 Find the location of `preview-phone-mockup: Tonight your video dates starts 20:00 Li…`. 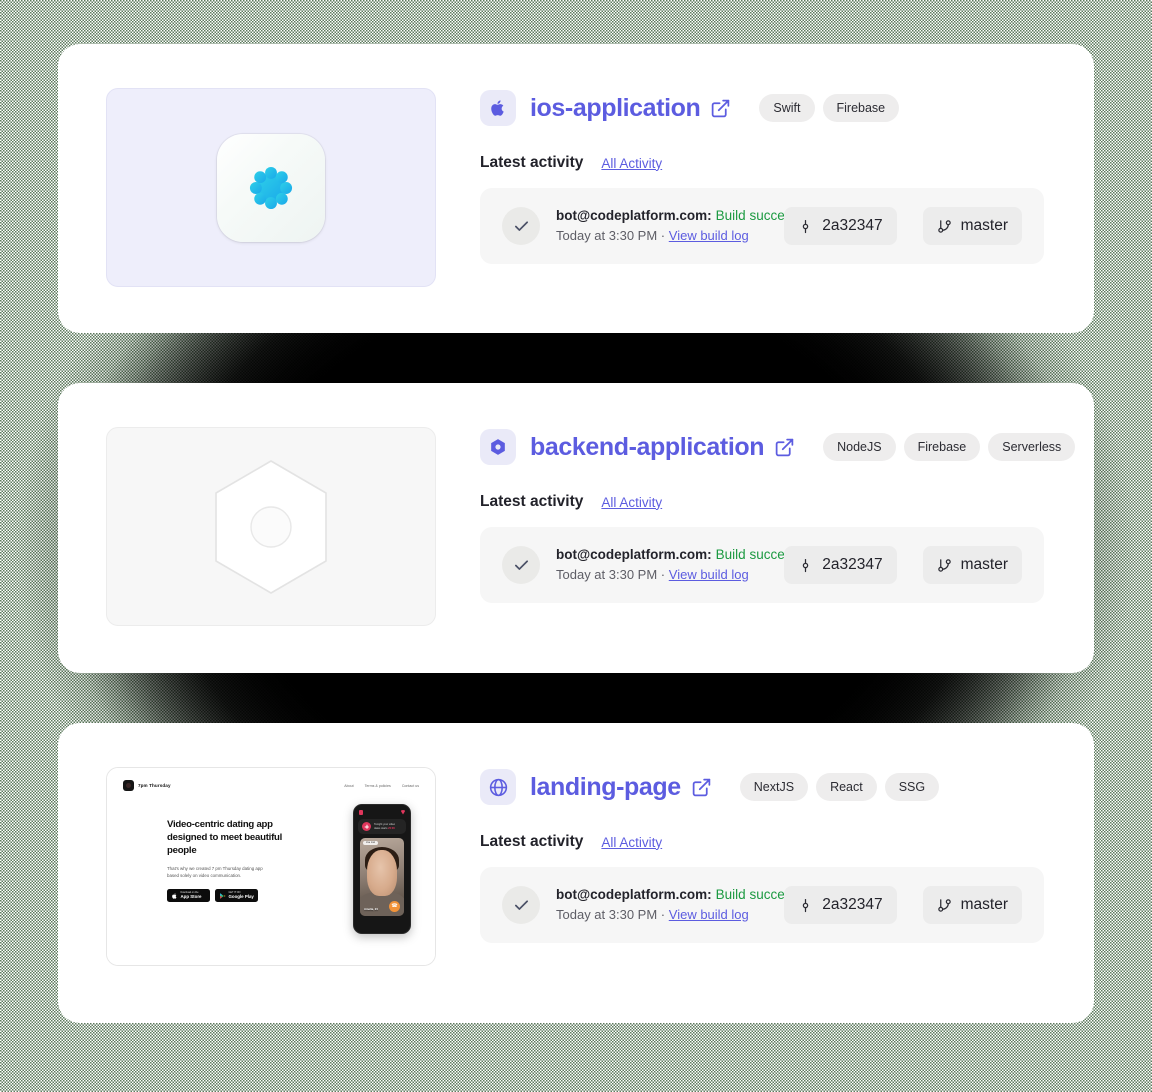

preview-phone-mockup: Tonight your video dates starts 20:00 Li… is located at coordinates (382, 869).